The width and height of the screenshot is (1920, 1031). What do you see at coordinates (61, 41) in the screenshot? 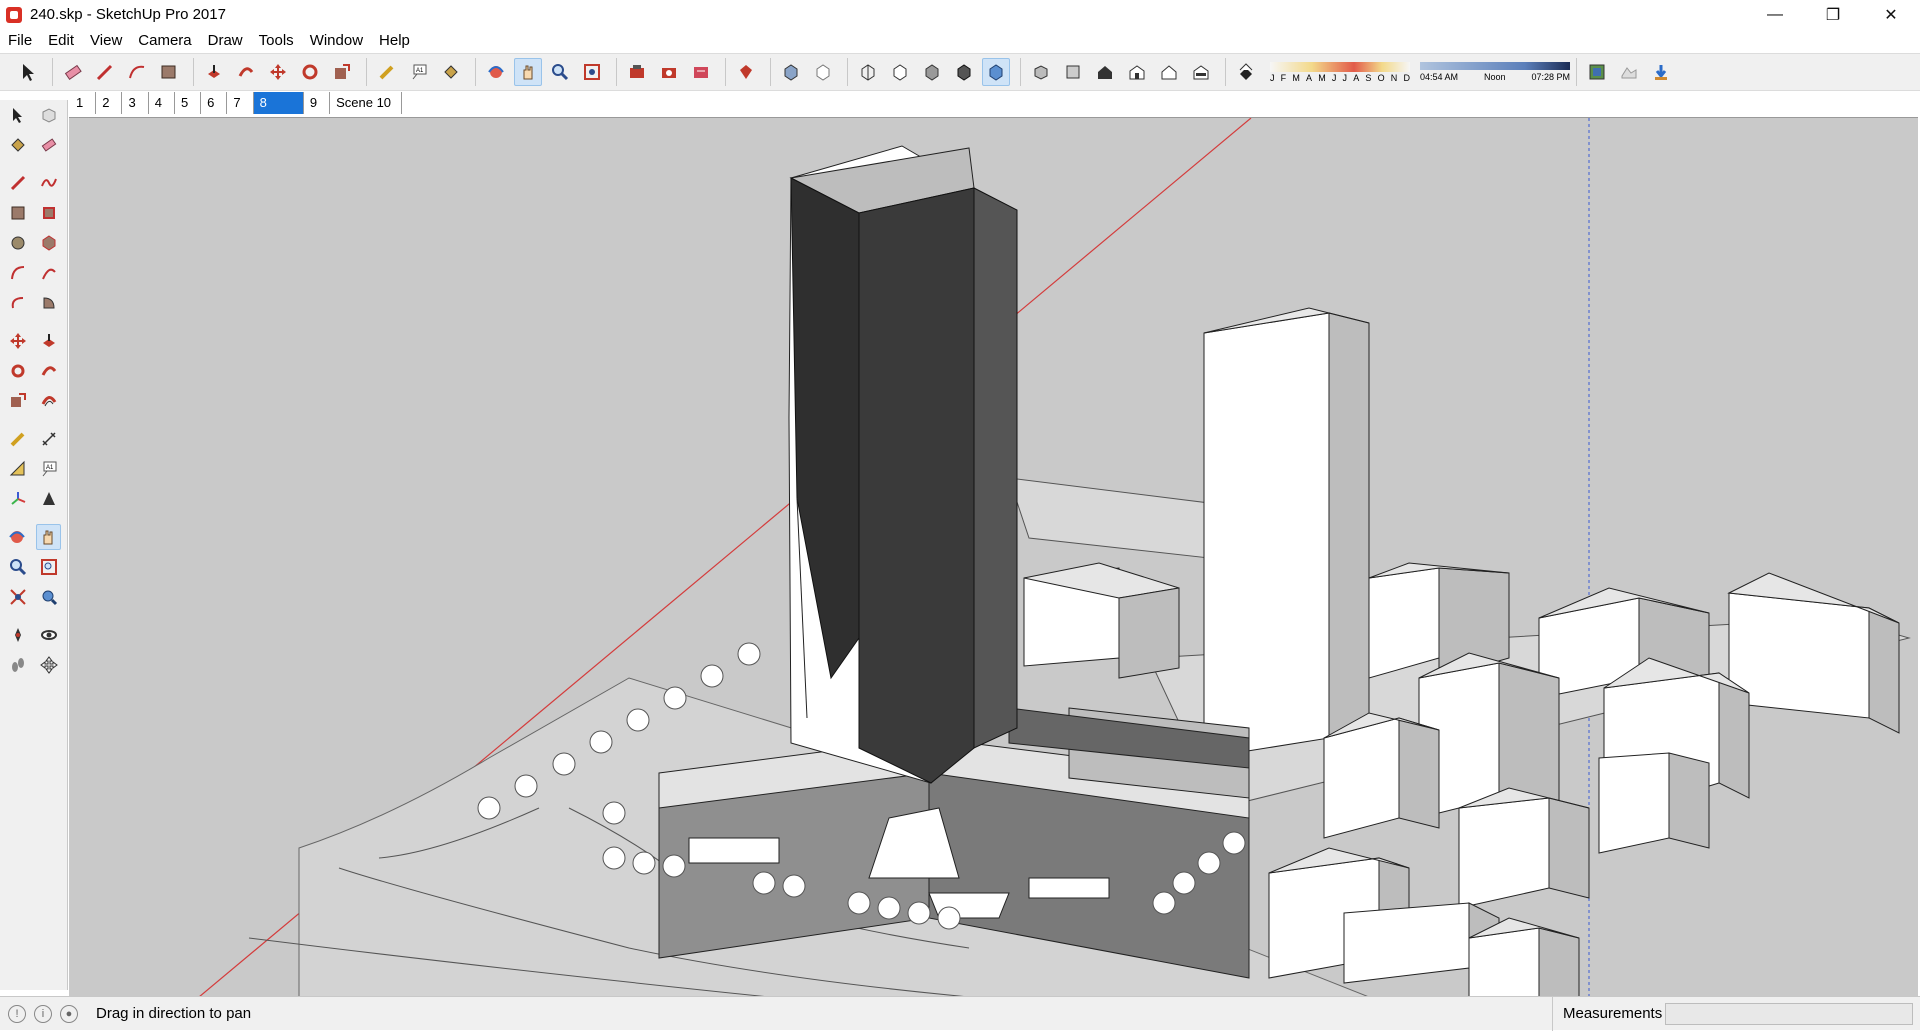
I see `menu-edit: Edit` at bounding box center [61, 41].